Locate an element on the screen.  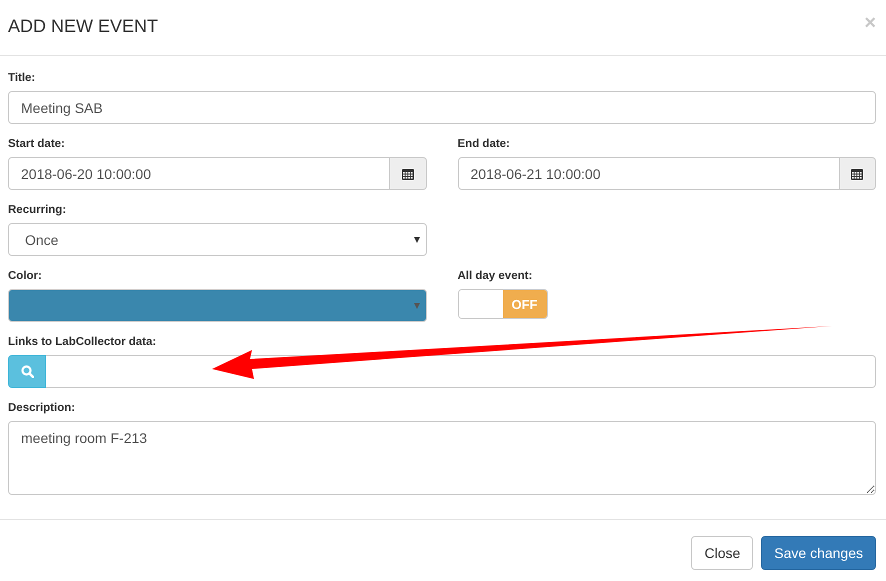
field-label: Color: is located at coordinates (25, 276).